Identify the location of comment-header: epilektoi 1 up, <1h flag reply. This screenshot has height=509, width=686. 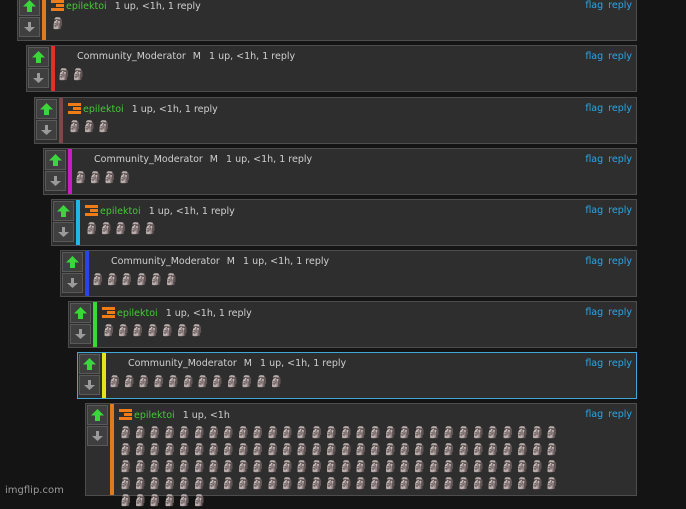
(375, 415).